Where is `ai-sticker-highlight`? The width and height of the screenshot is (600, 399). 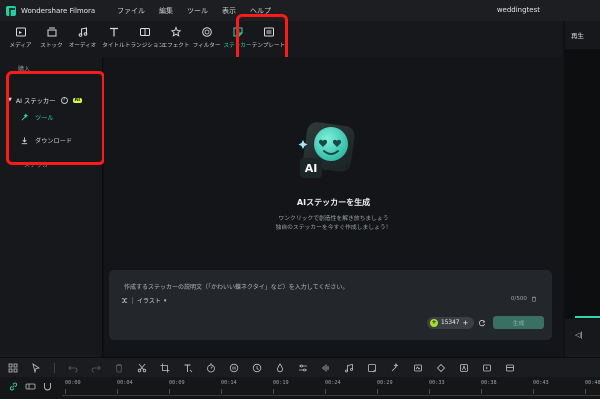 ai-sticker-highlight is located at coordinates (55, 118).